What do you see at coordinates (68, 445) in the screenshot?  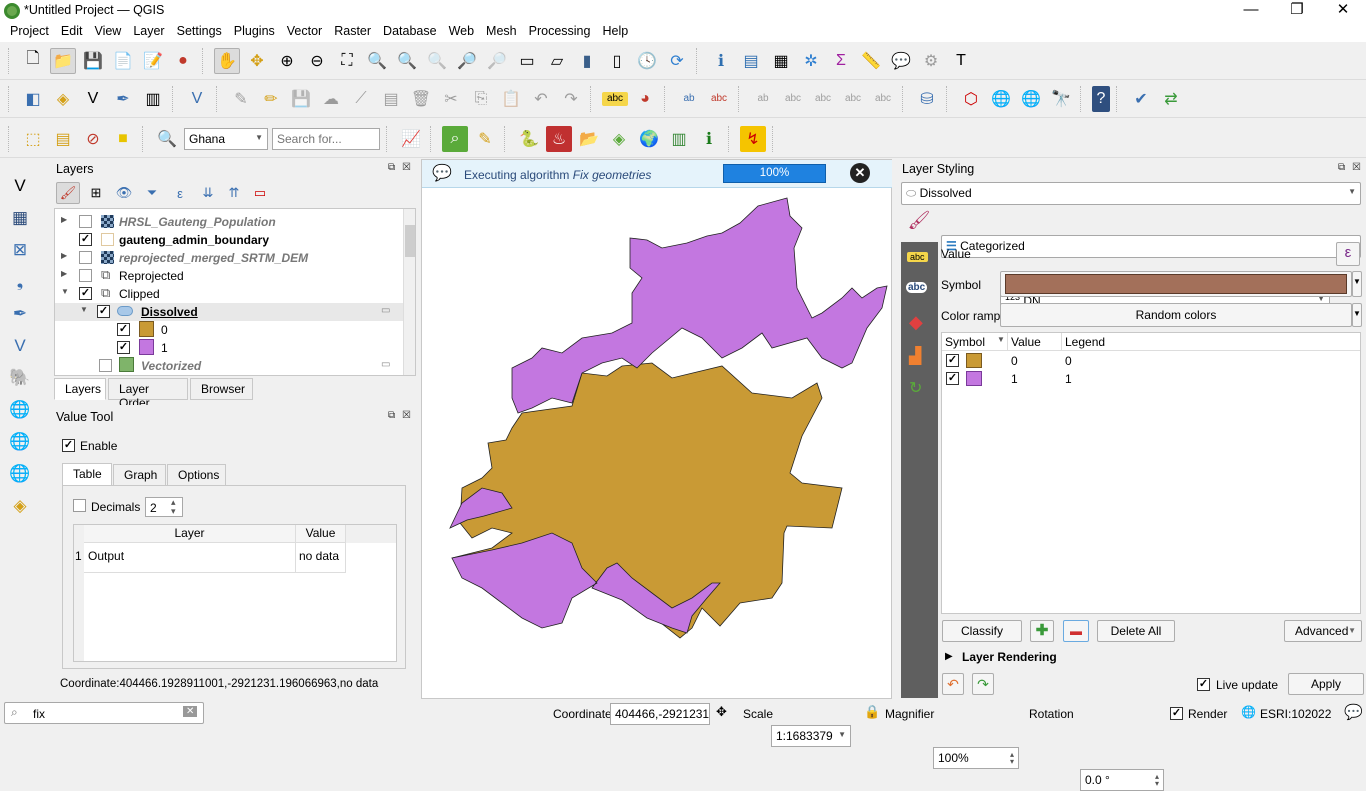 I see `enable-checkbox: ✓` at bounding box center [68, 445].